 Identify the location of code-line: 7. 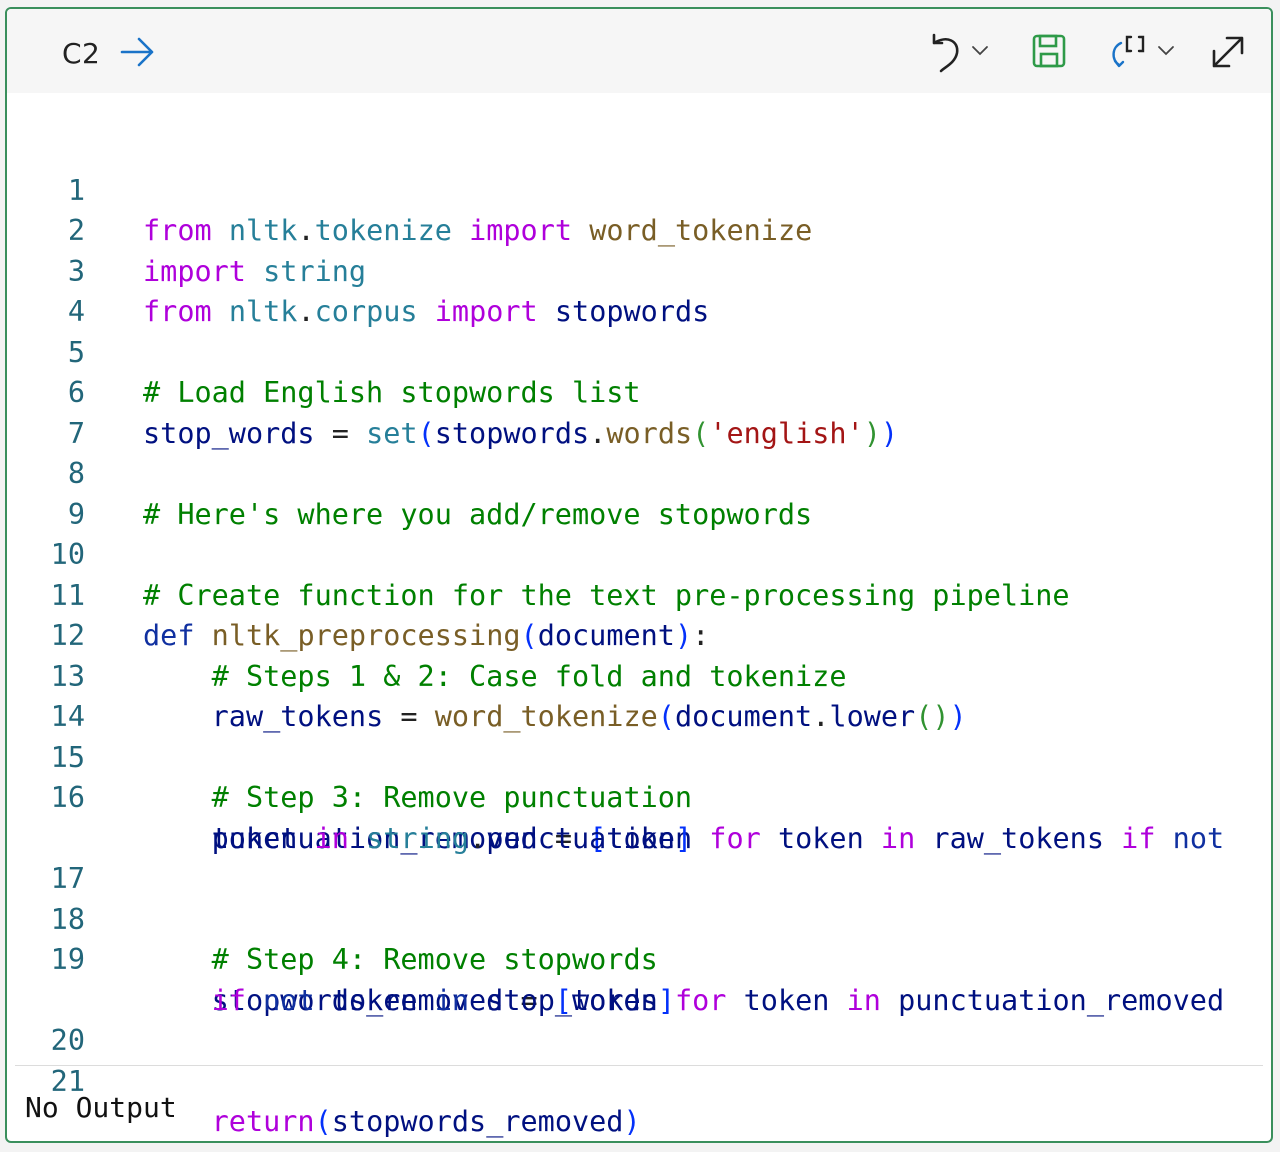
(639, 411).